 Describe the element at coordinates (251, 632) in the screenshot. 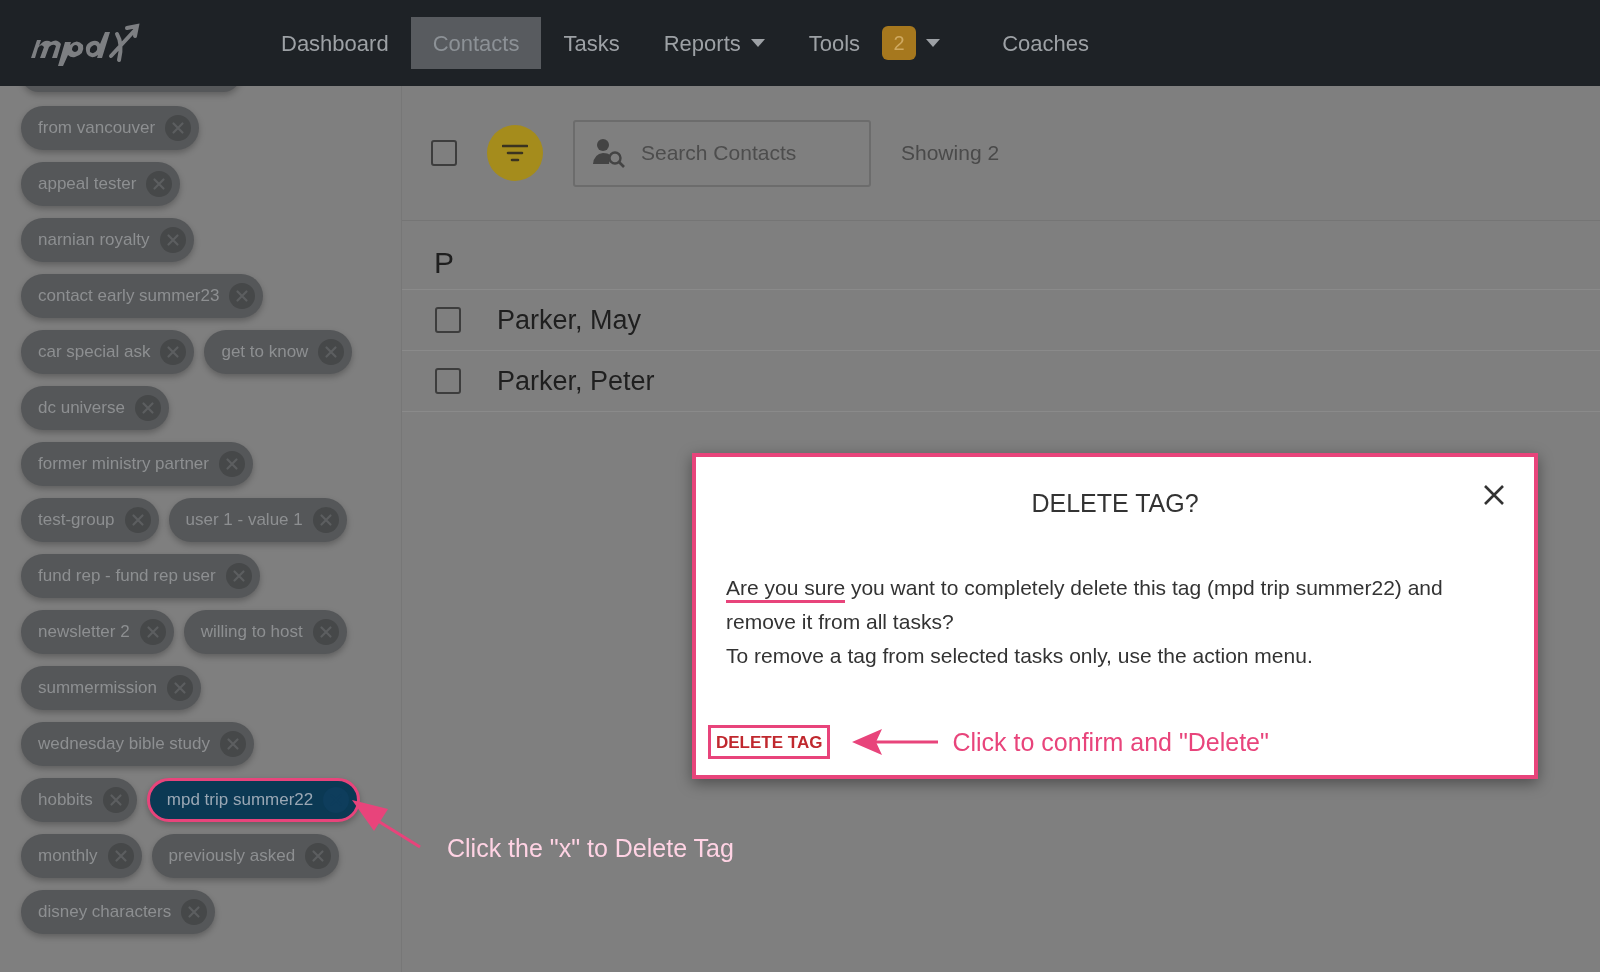

I see `tag-label: willing to host` at that location.